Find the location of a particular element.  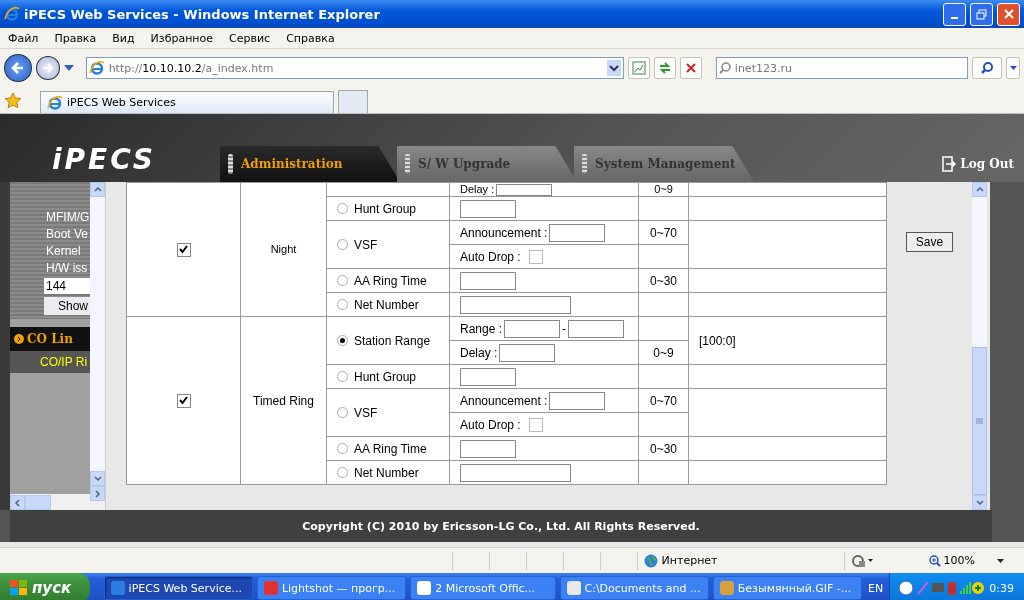

sidebar-item: CO/IP Ri is located at coordinates (50, 362).